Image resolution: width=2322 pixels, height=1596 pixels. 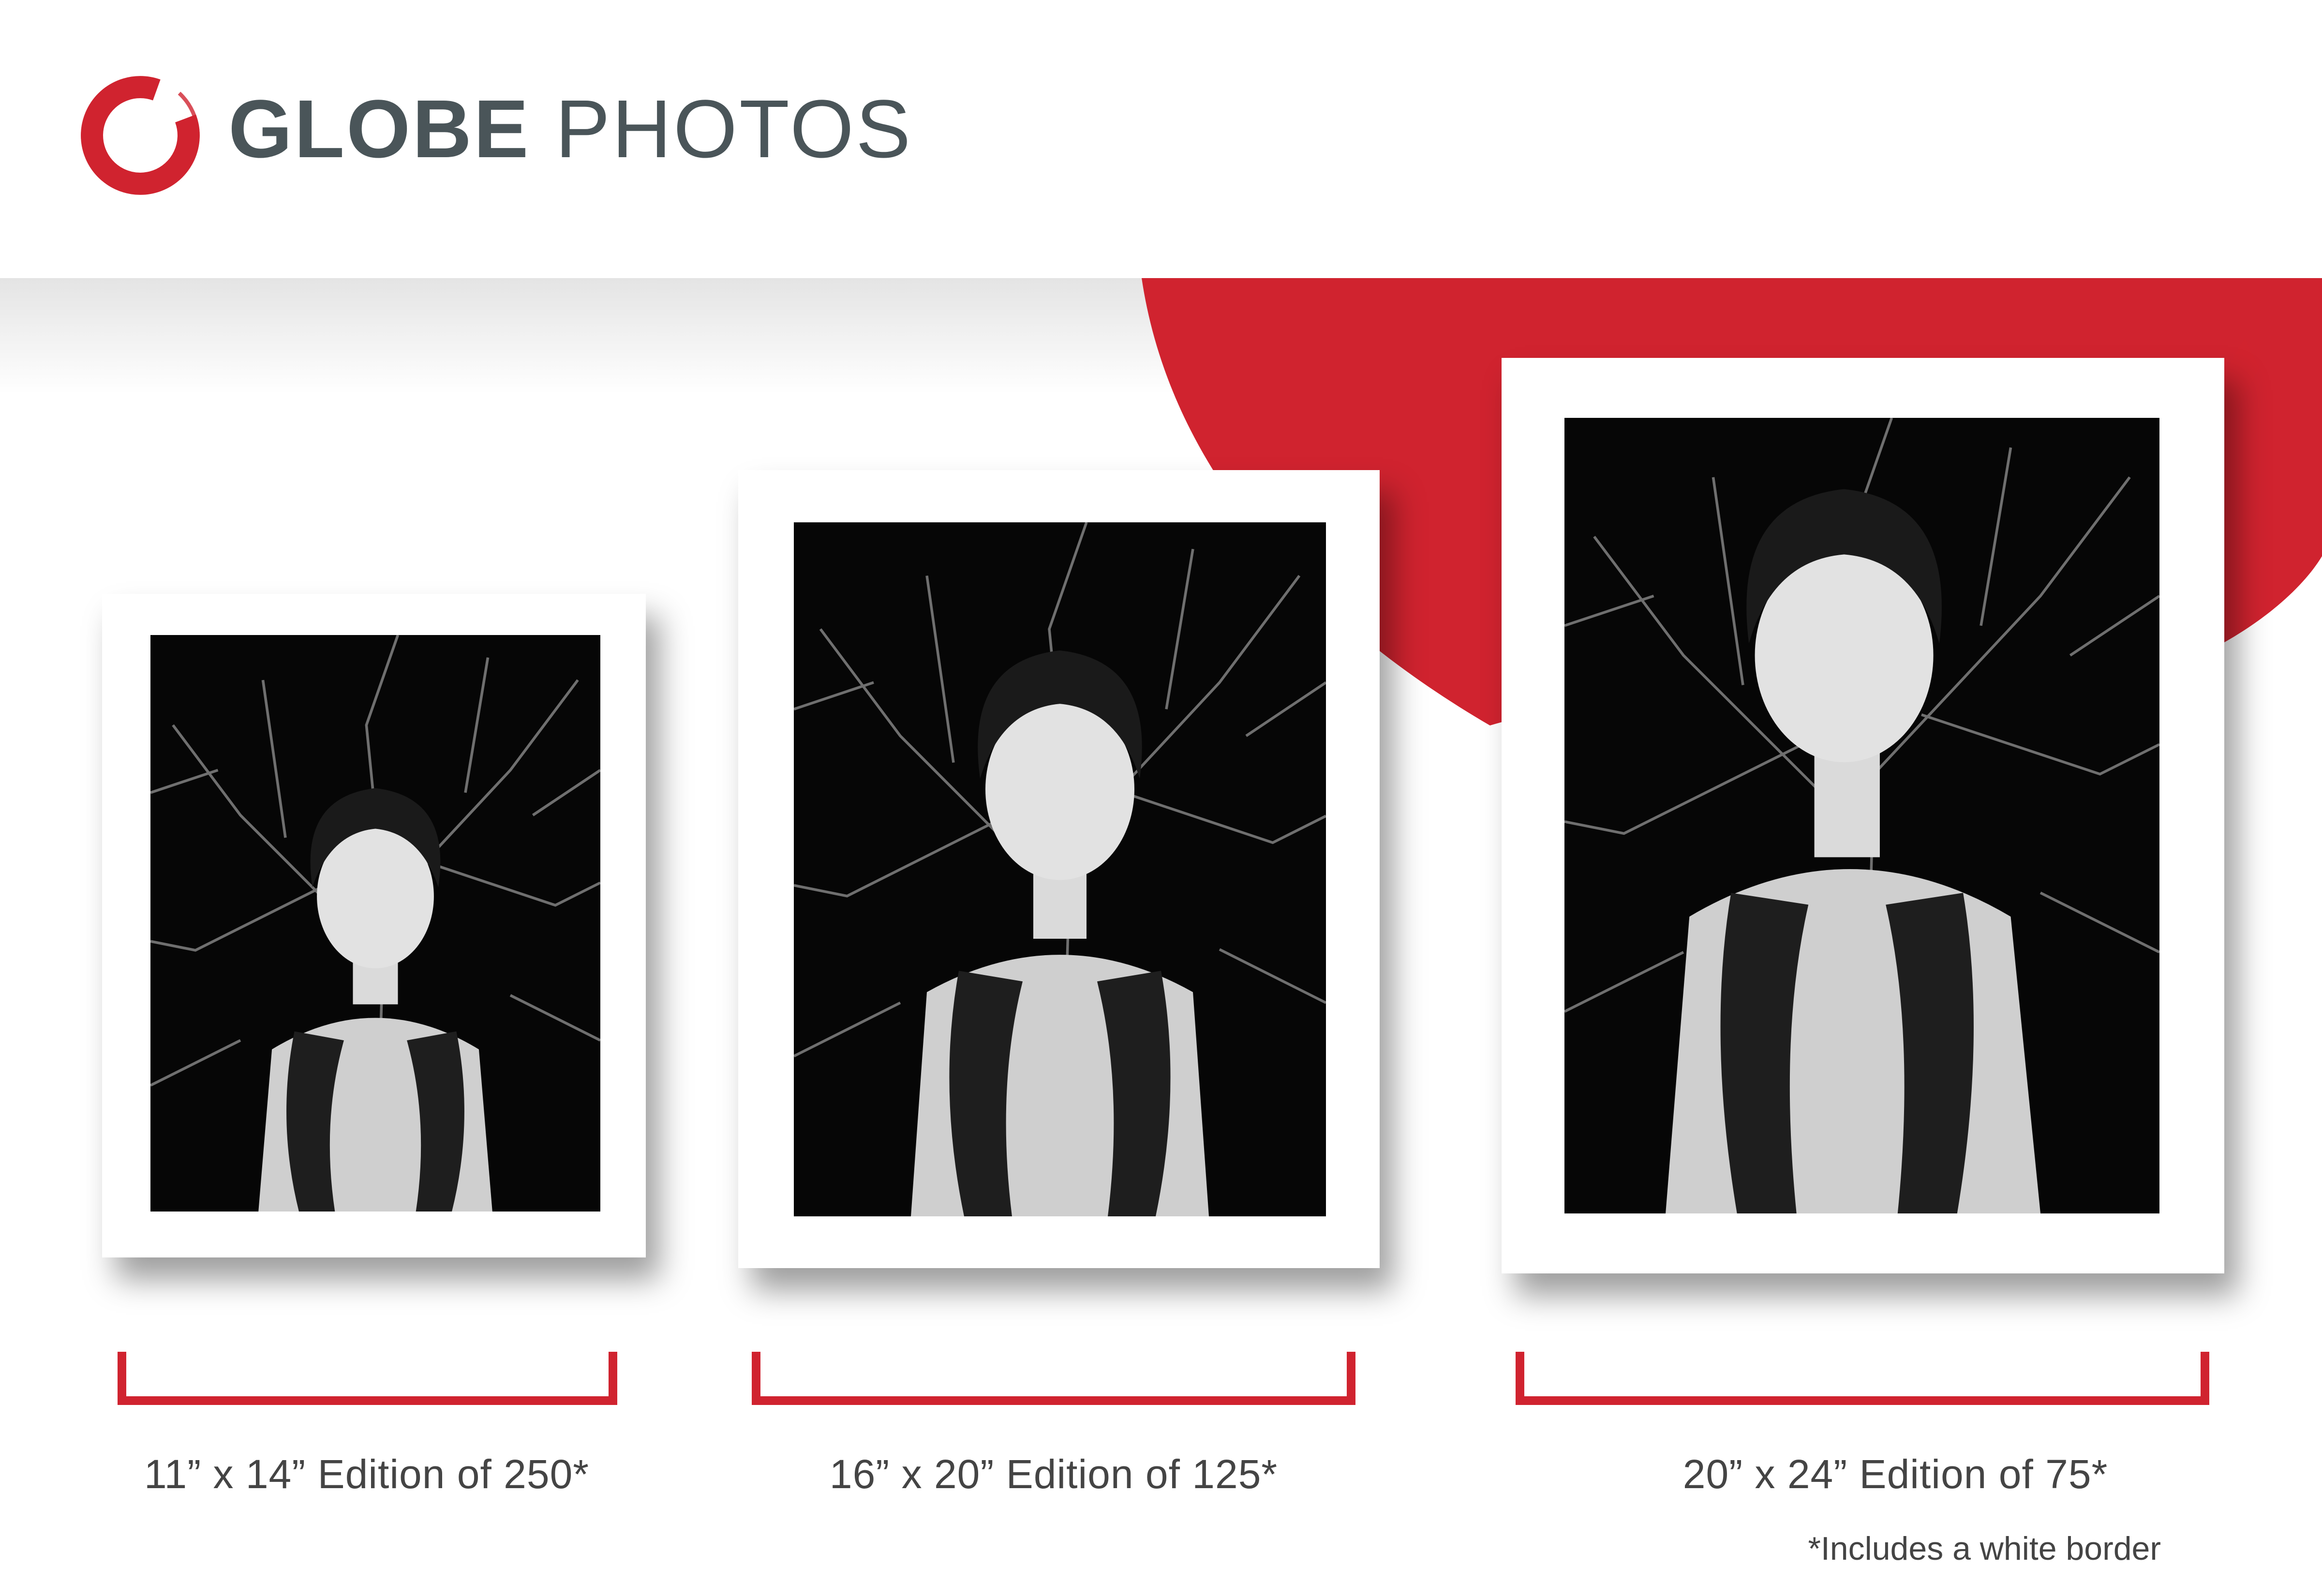 I want to click on print-11x14, so click(x=374, y=925).